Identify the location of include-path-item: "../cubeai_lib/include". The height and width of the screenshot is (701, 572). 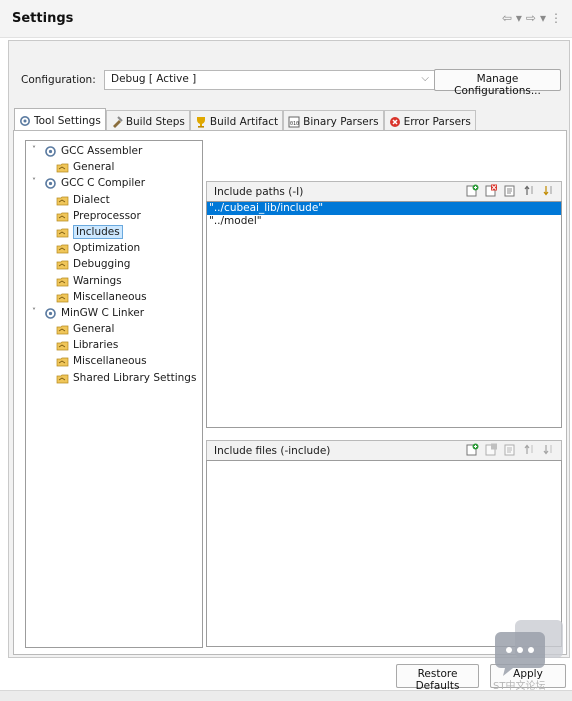
(384, 208).